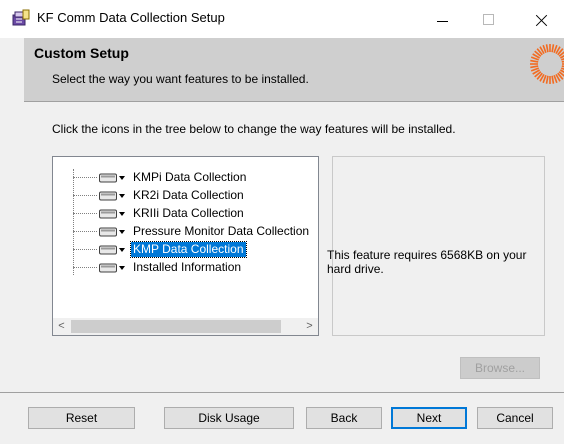 This screenshot has height=444, width=564. Describe the element at coordinates (282, 19) in the screenshot. I see `title-bar: KF Comm Data Collection Setup` at that location.